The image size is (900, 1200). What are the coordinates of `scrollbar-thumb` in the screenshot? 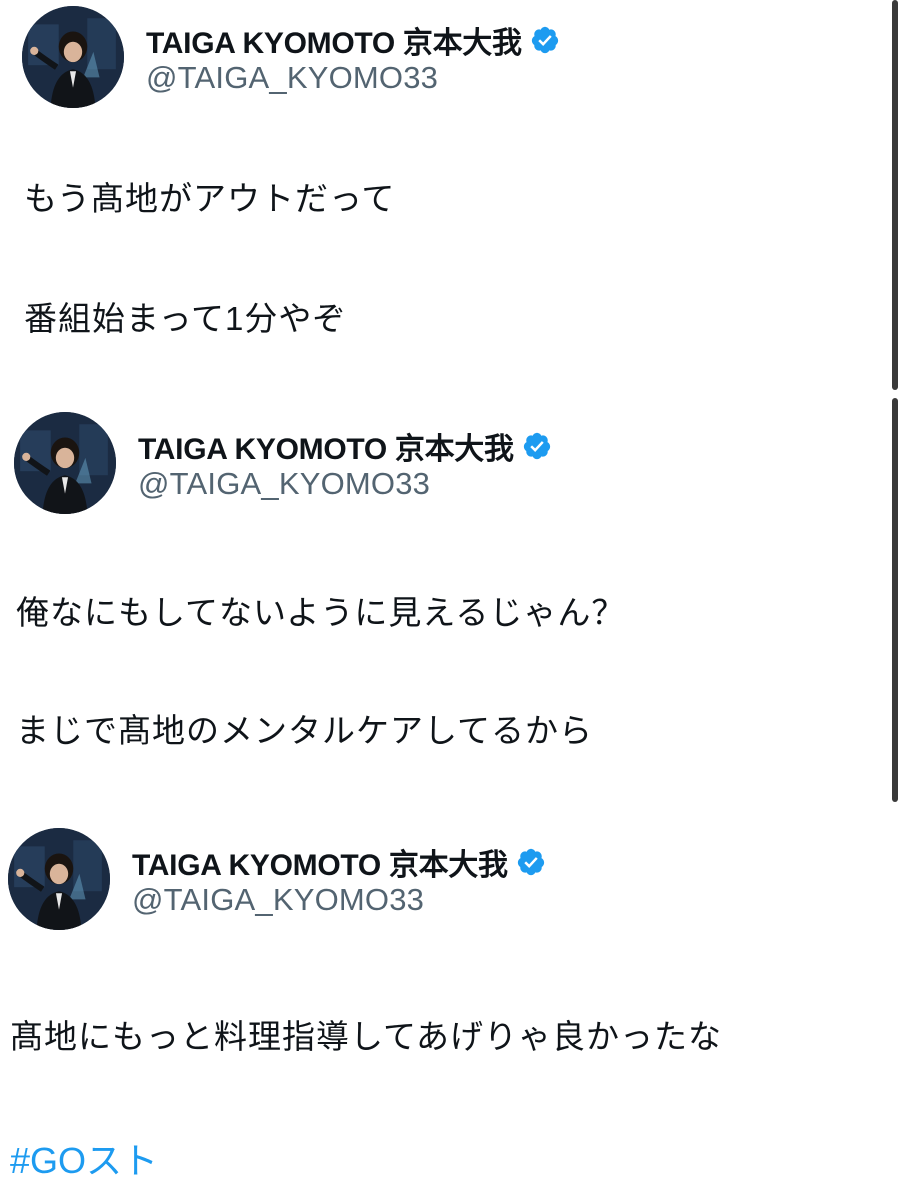 It's located at (895, 600).